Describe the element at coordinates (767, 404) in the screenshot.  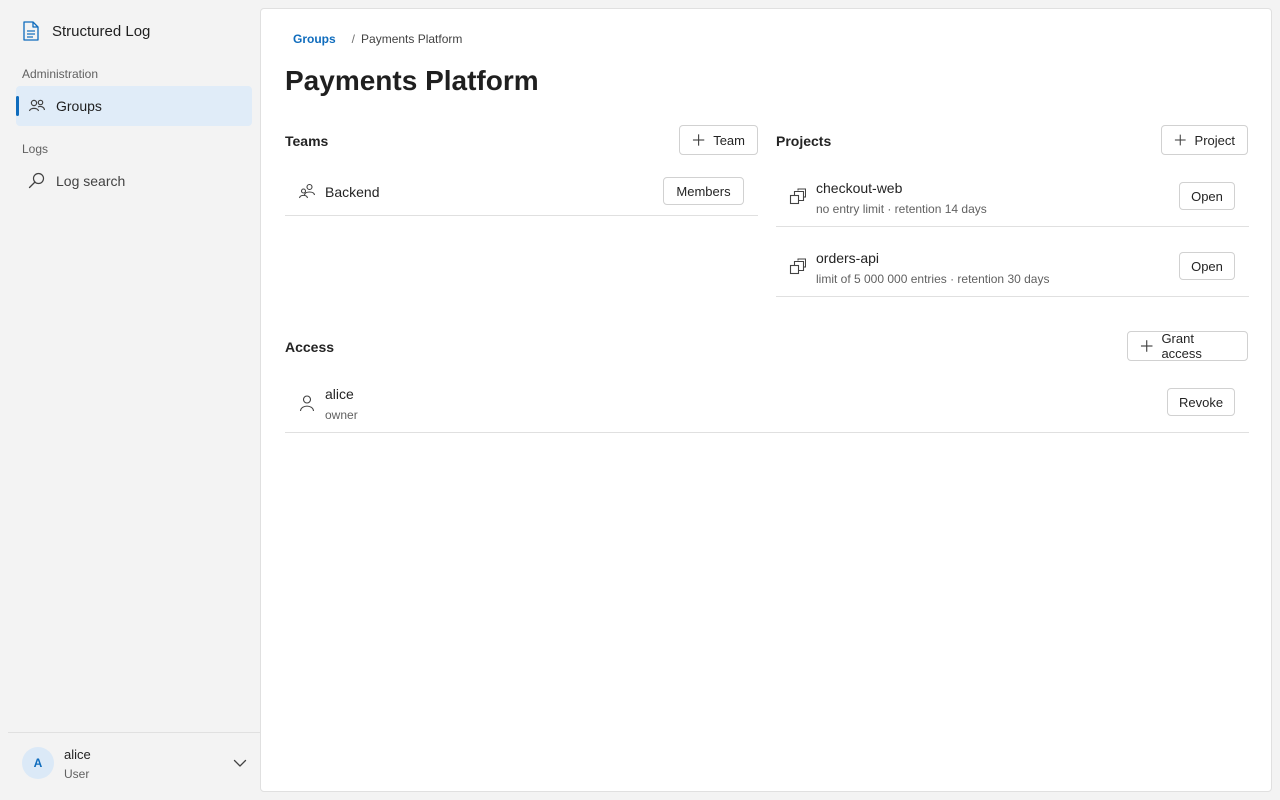
I see `access-row: alice owner Revoke` at that location.